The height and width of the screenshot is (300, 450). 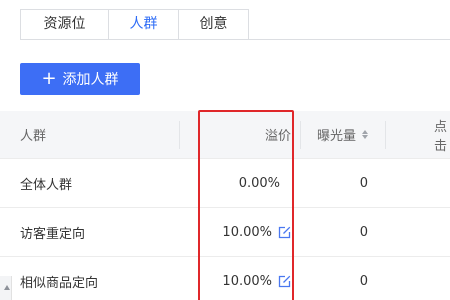 I want to click on column-divider, so click(x=385, y=135).